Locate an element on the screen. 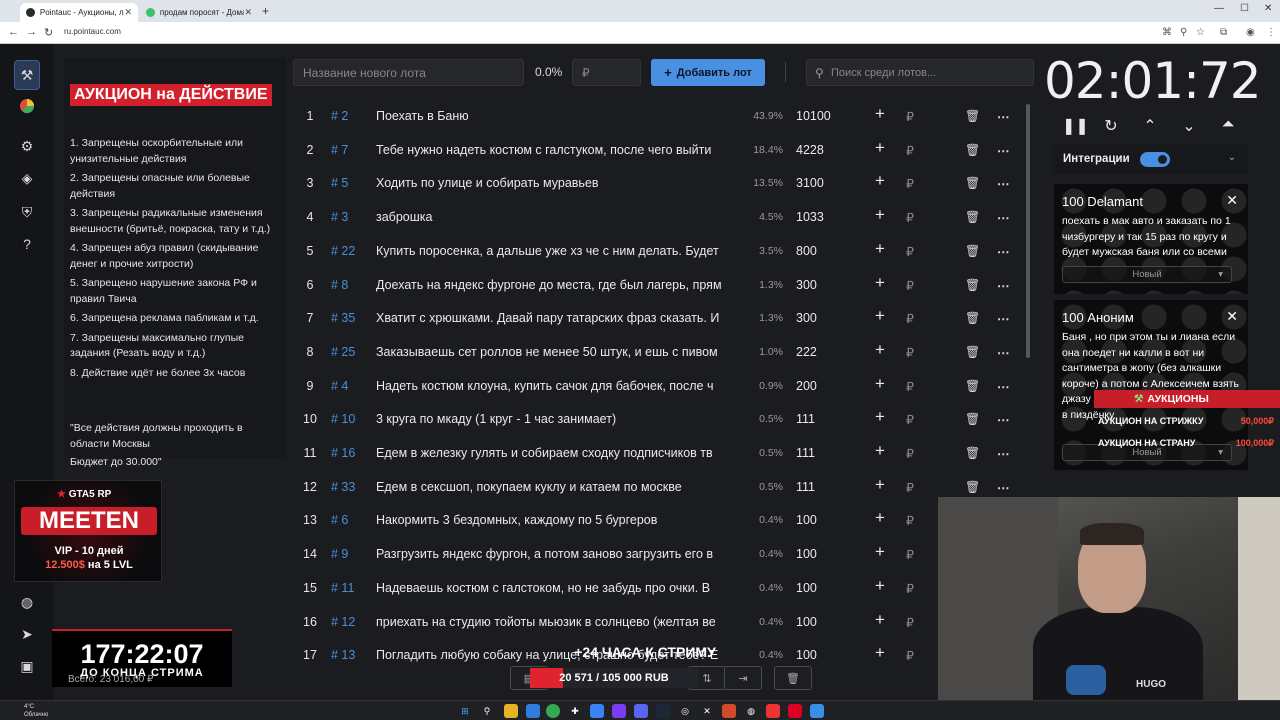 This screenshot has width=1280, height=720. lot-amount: 4228 is located at coordinates (810, 150).